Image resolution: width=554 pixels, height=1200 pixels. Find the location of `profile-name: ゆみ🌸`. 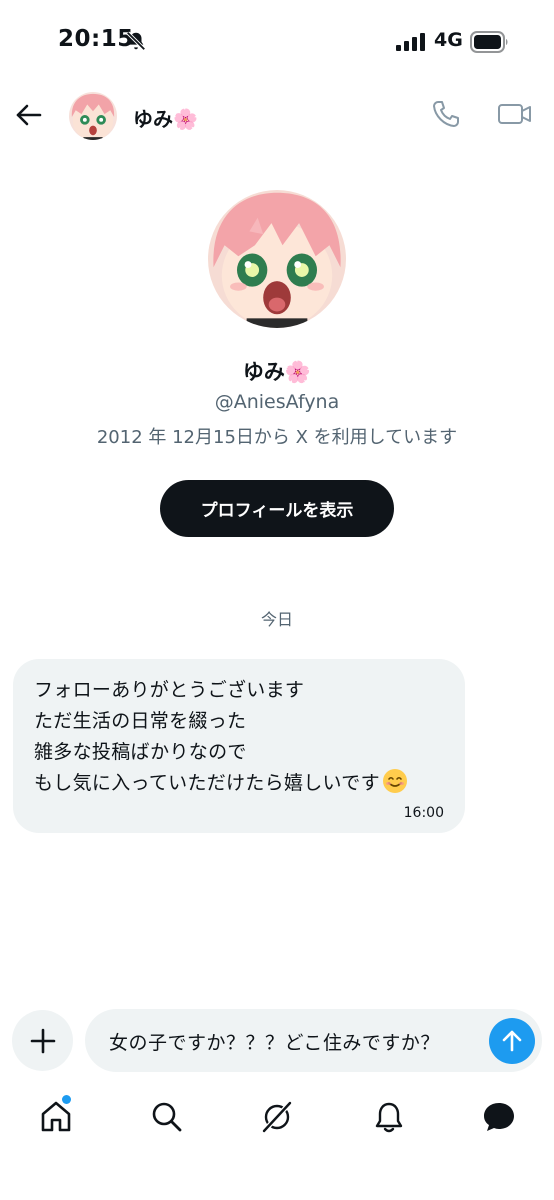

profile-name: ゆみ🌸 is located at coordinates (277, 372).